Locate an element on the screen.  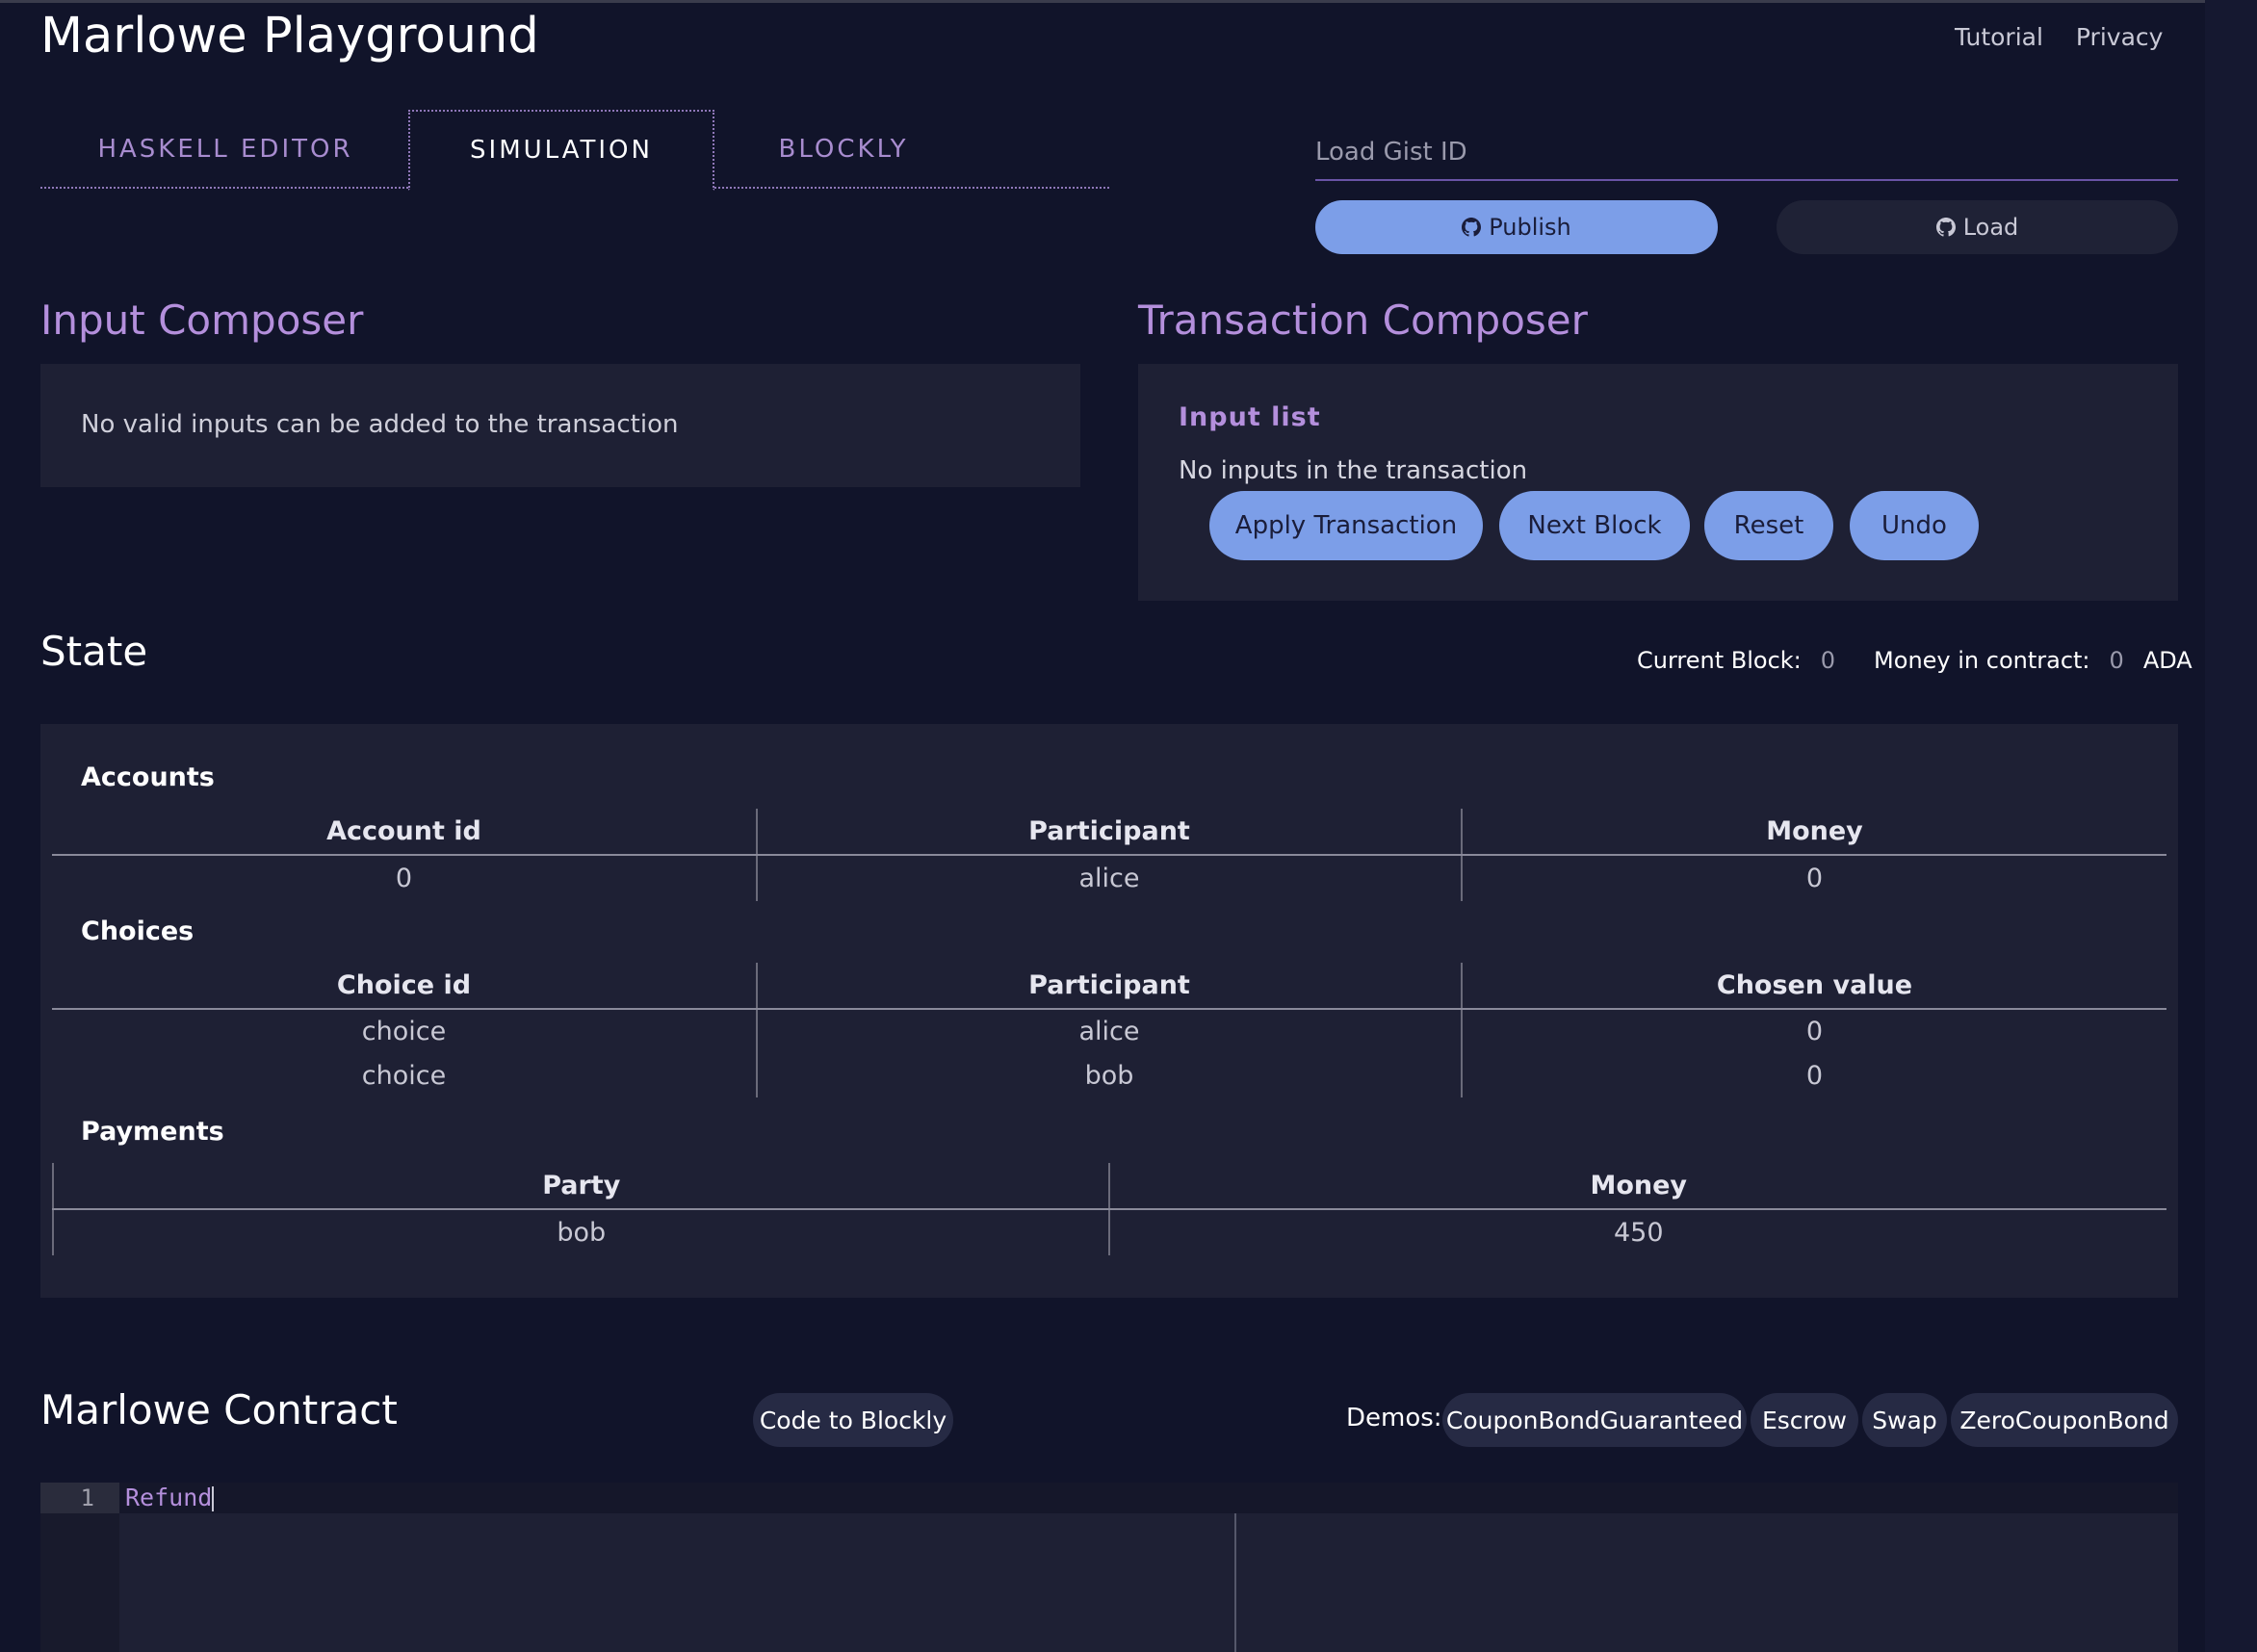
next-block-button: Next Block is located at coordinates (1594, 525).